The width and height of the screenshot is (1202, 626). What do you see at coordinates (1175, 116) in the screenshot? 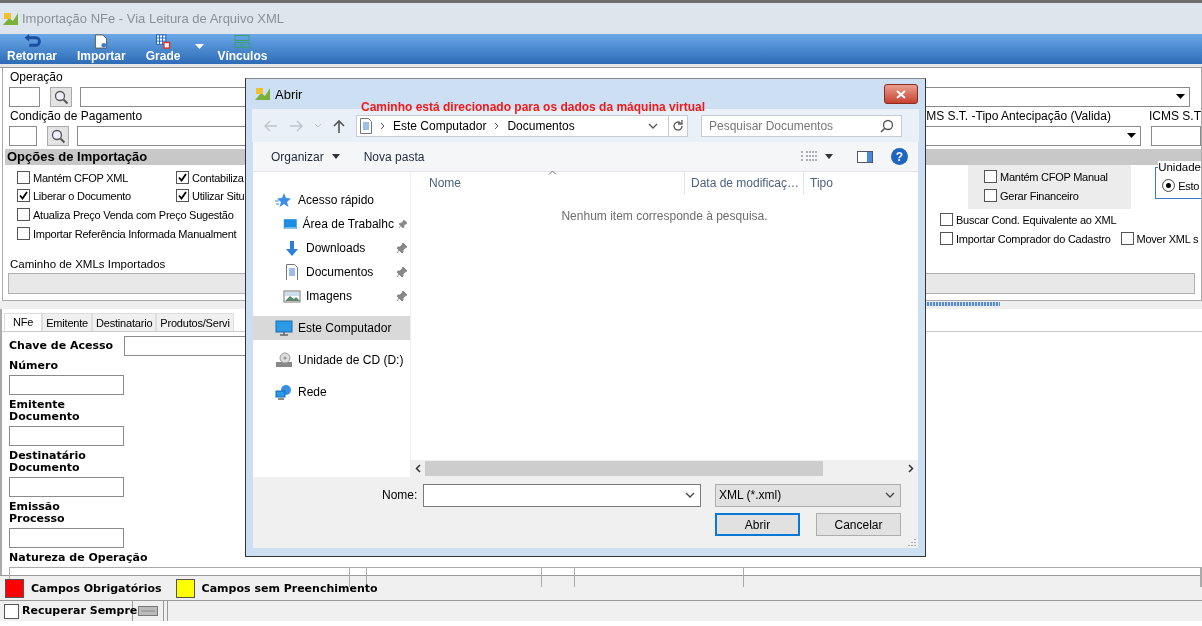
I see `field-label: ICMS S.T` at bounding box center [1175, 116].